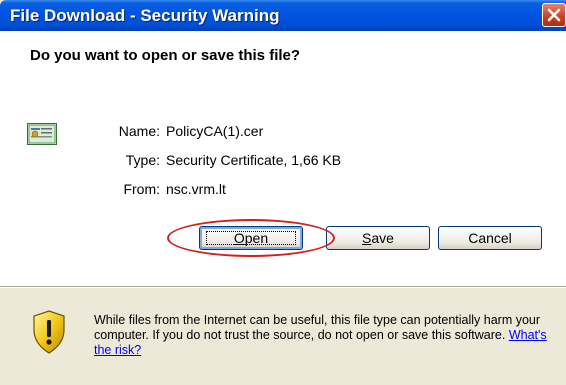 Image resolution: width=566 pixels, height=385 pixels. What do you see at coordinates (254, 160) in the screenshot?
I see `file-type-value: Security Certificate, 1,66 KB` at bounding box center [254, 160].